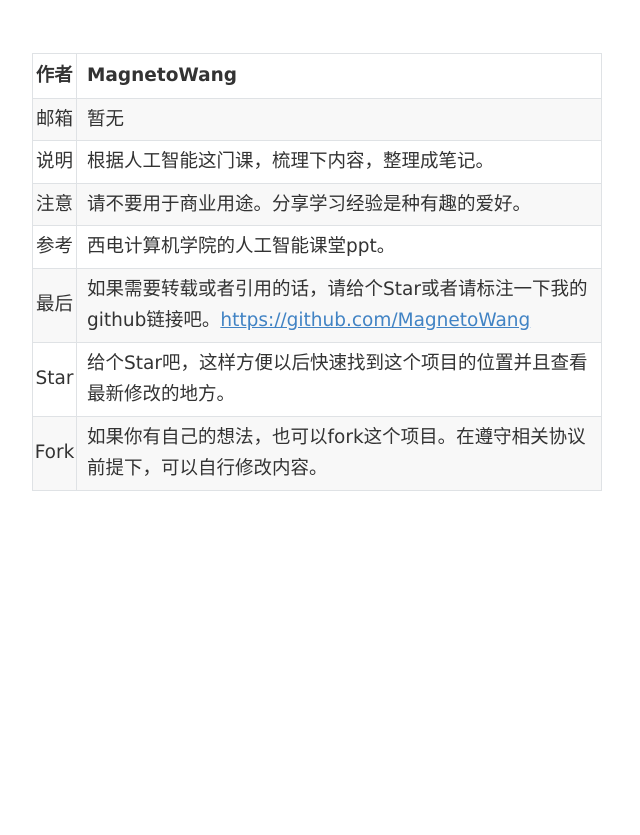 Image resolution: width=640 pixels, height=835 pixels. I want to click on author-value: MagnetoWang, so click(339, 76).